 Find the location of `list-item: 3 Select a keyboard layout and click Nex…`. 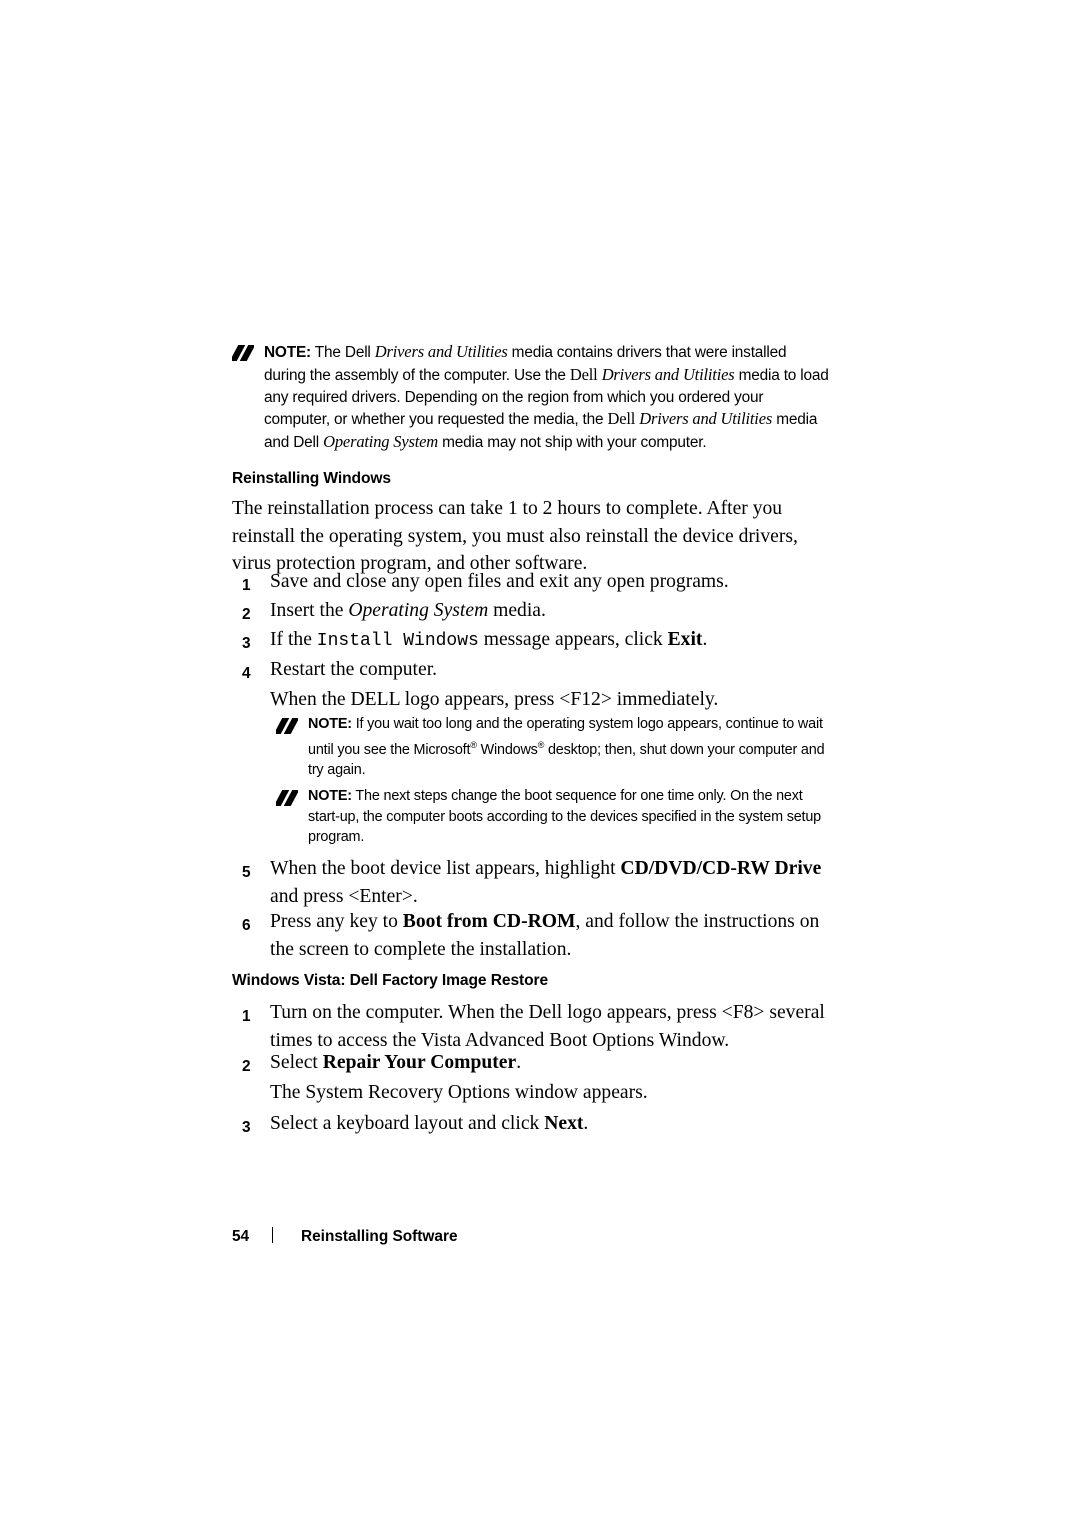

list-item: 3 Select a keyboard layout and click Nex… is located at coordinates (542, 1126).